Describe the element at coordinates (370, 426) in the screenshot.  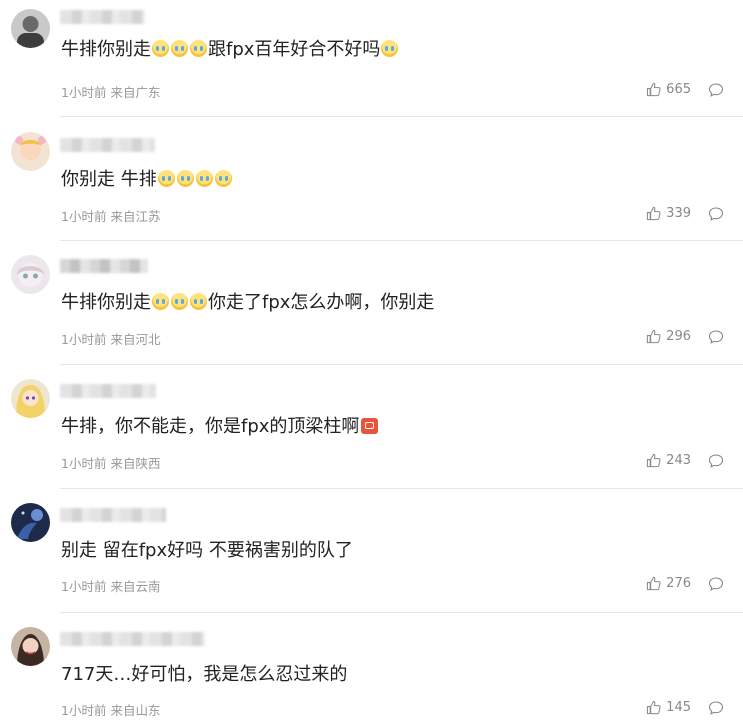
I see `angry-emoji` at that location.